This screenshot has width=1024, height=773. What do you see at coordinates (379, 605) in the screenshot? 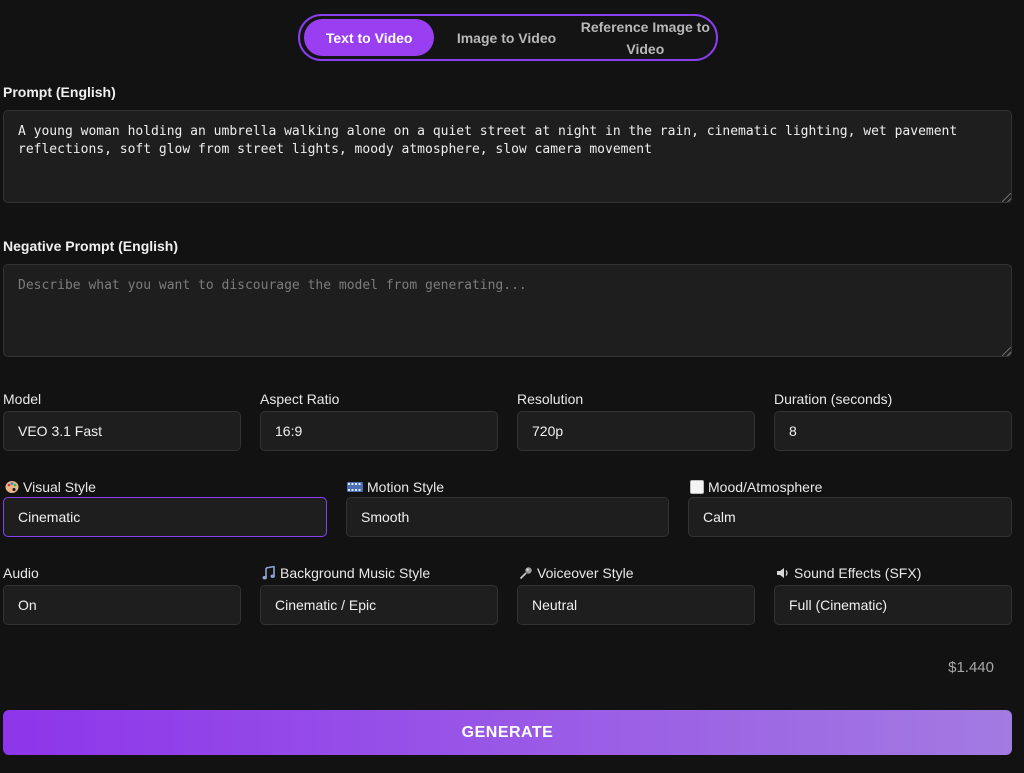
I see `music-style-select: Cinematic / Epic` at bounding box center [379, 605].